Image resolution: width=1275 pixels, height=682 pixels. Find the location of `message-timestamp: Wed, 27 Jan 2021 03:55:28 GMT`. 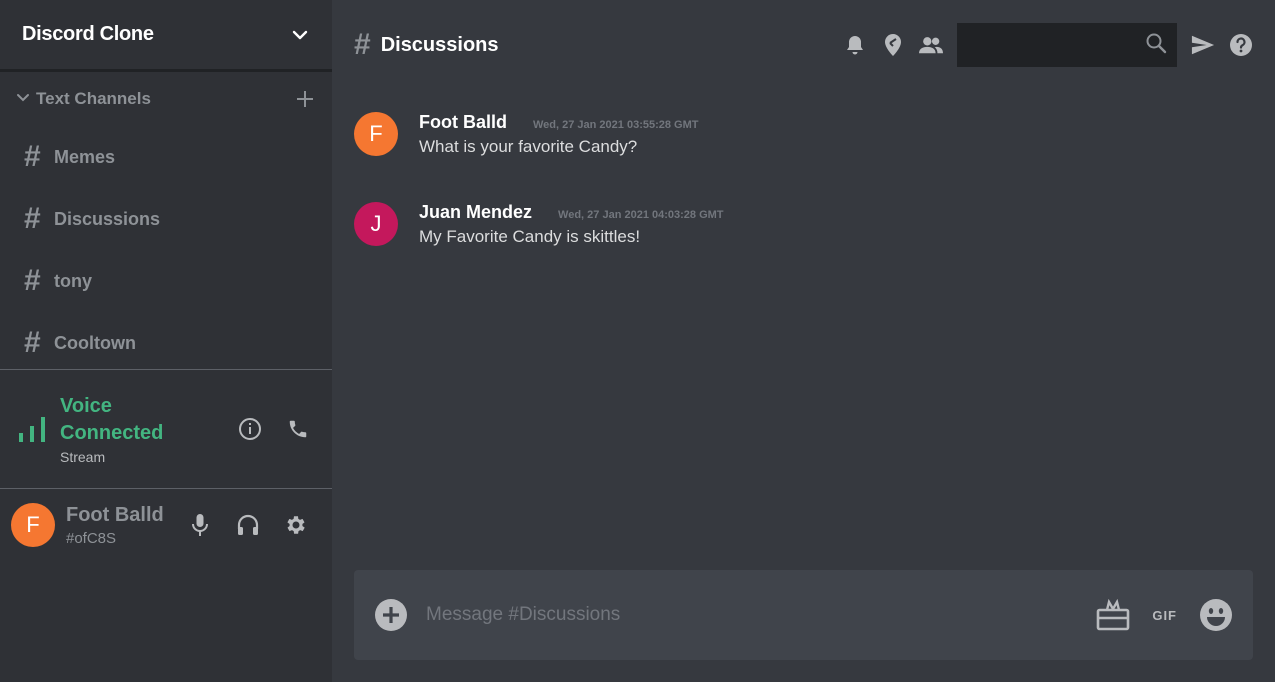

message-timestamp: Wed, 27 Jan 2021 03:55:28 GMT is located at coordinates (616, 125).